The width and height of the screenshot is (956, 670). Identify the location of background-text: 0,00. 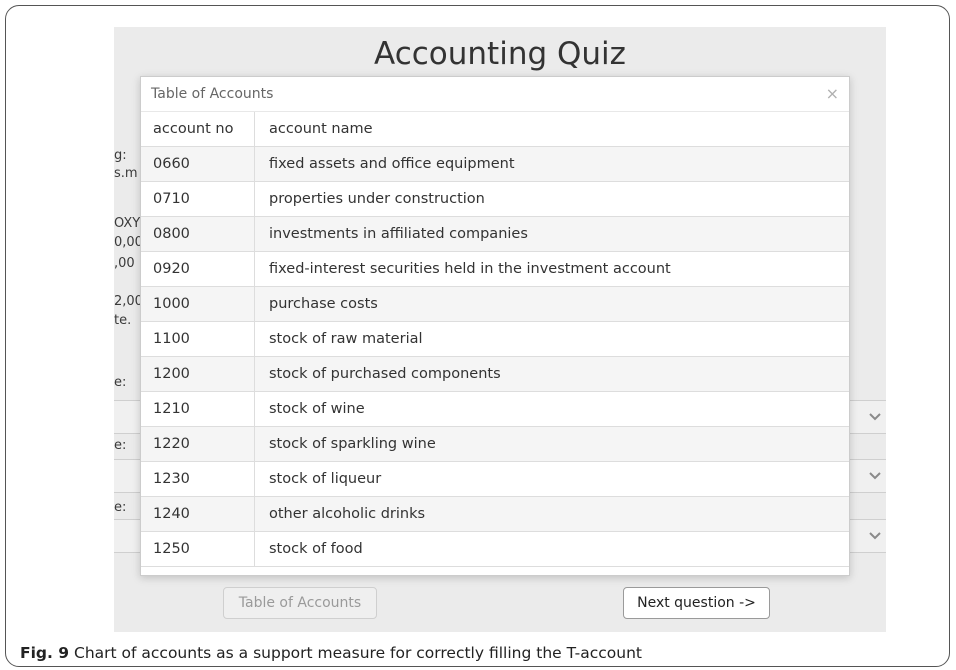
(128, 242).